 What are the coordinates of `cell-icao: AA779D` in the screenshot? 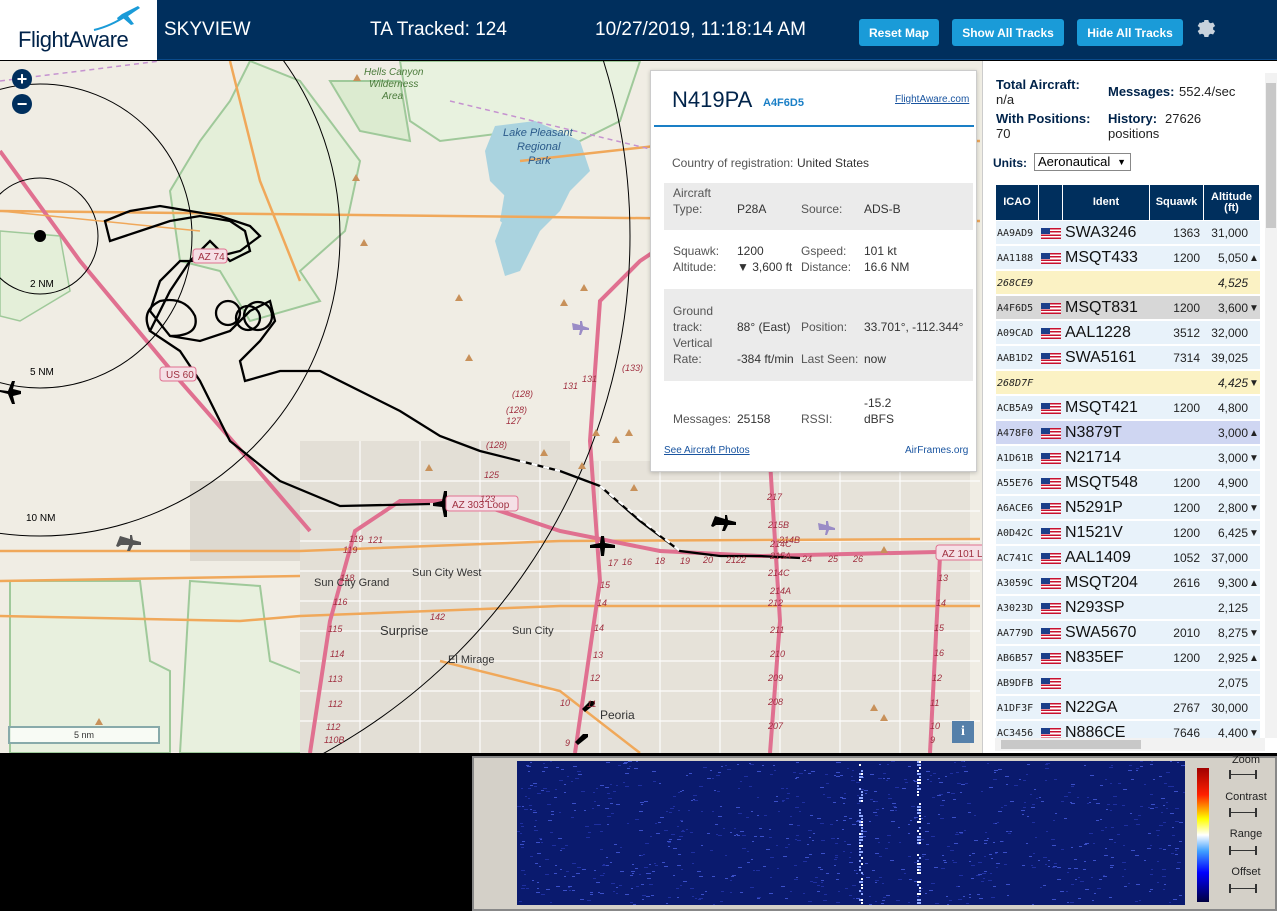 It's located at (1015, 633).